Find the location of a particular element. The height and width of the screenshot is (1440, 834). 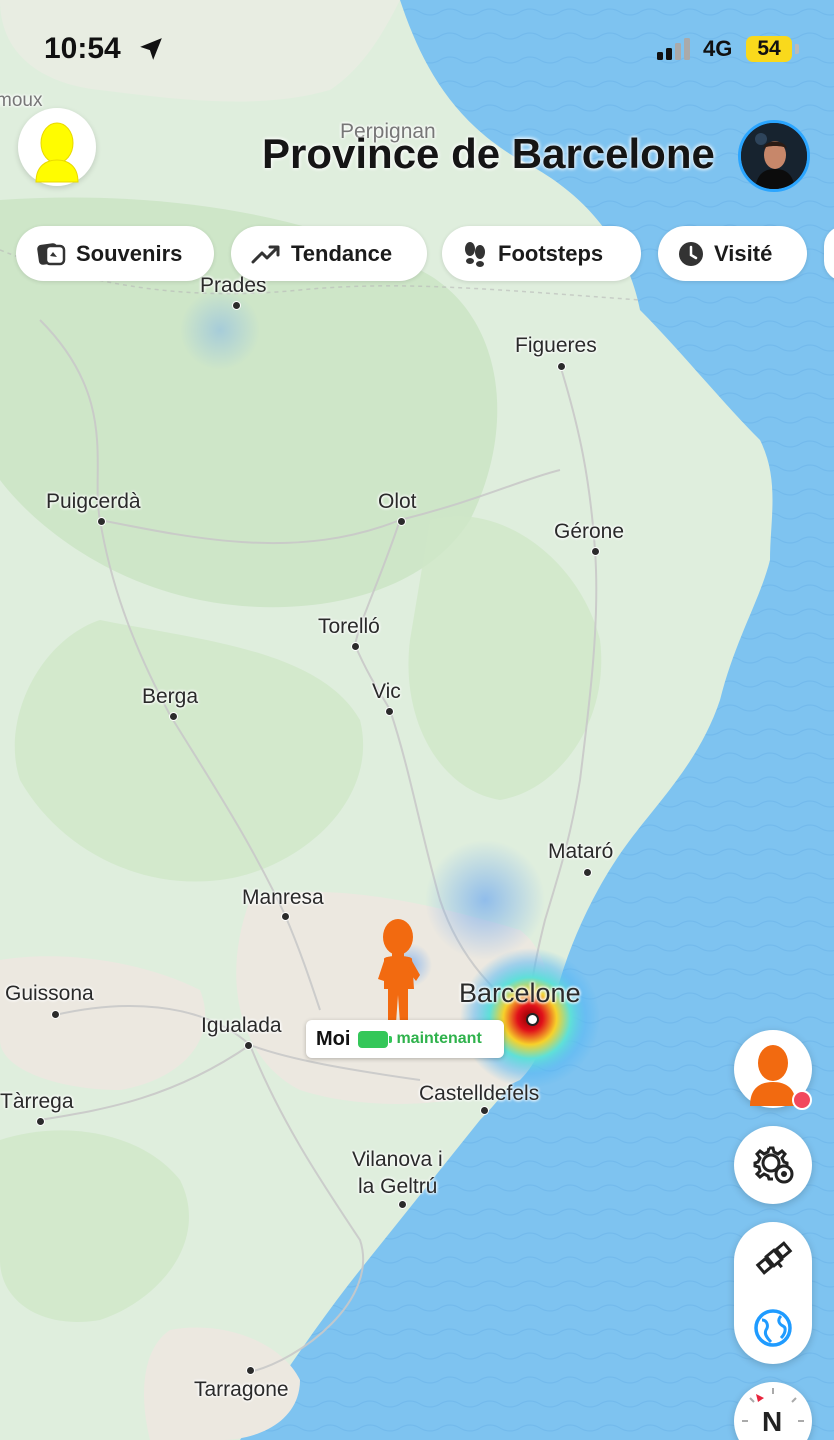

filter-tendance: Tendance is located at coordinates (329, 253).